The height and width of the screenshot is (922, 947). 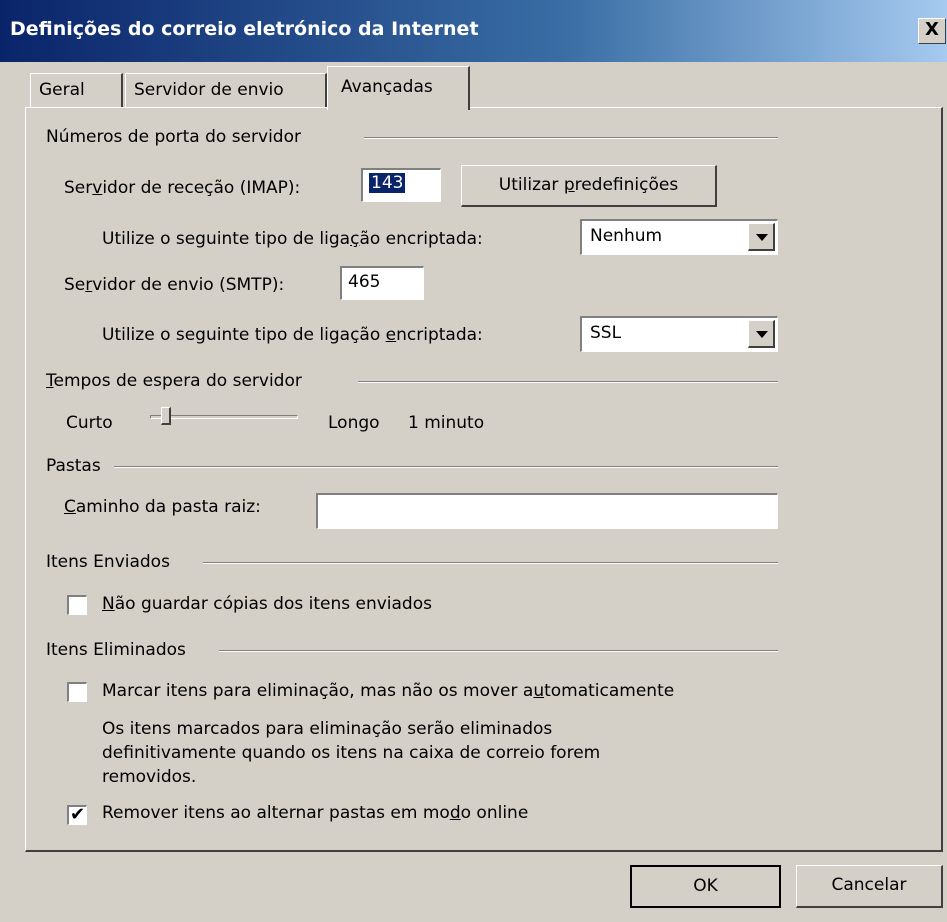 What do you see at coordinates (382, 283) in the screenshot?
I see `smtp-port-field: 465` at bounding box center [382, 283].